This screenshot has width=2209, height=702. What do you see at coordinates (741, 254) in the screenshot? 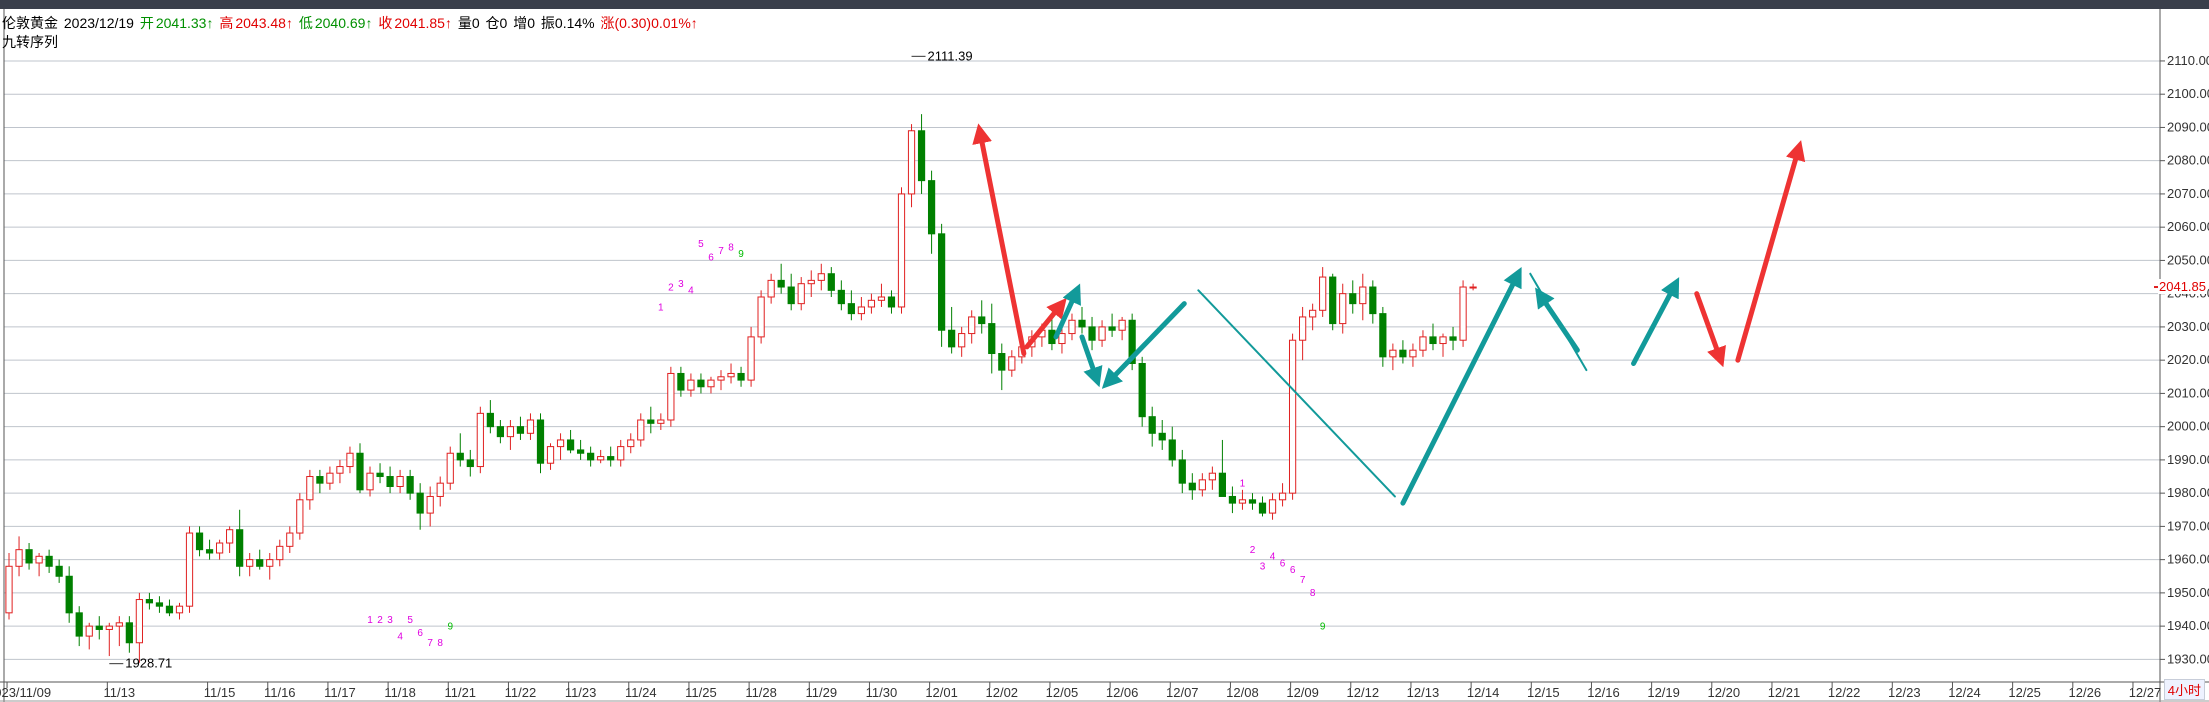
I see `td-sequence-number: 9` at bounding box center [741, 254].